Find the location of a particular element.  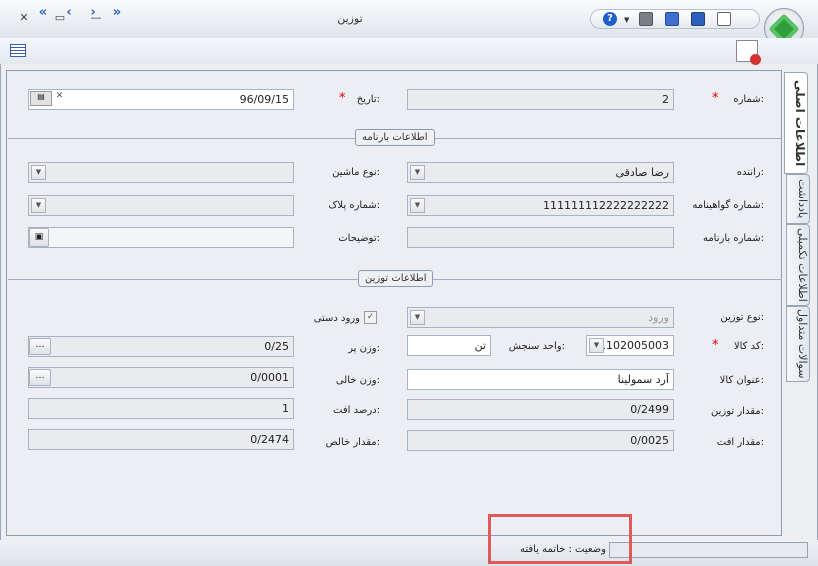

certificate-field: 111111112222222222 is located at coordinates (540, 205).